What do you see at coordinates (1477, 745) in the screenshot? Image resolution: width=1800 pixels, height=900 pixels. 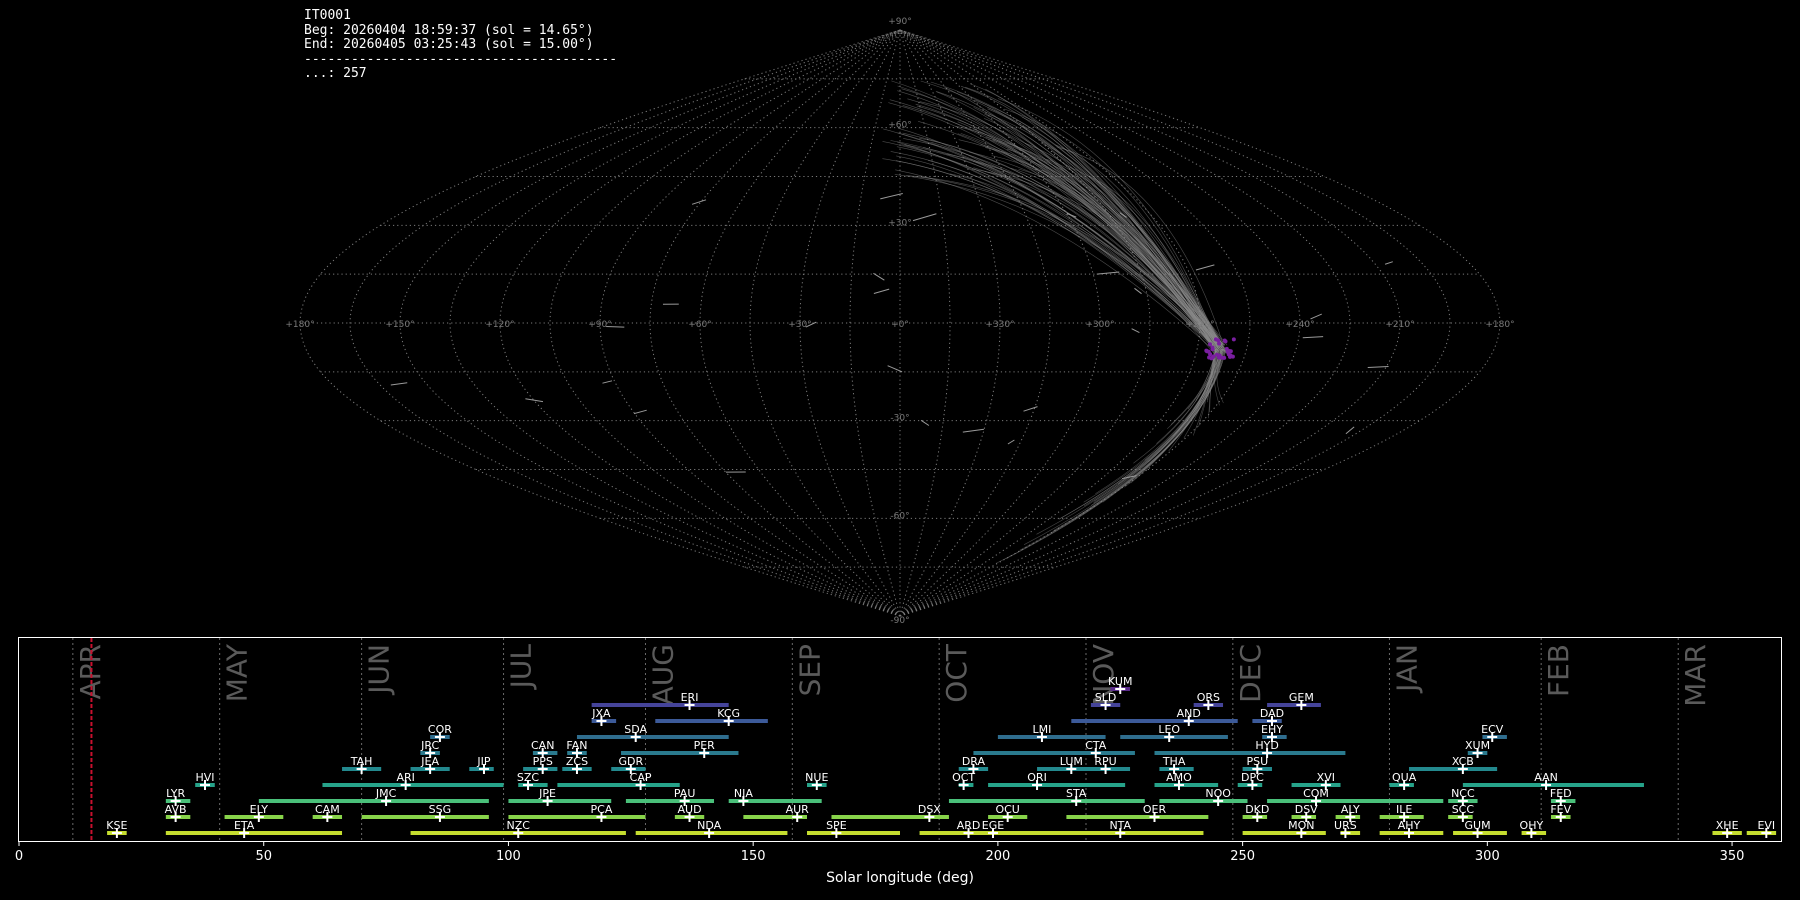 I see `shower-label: XUM` at bounding box center [1477, 745].